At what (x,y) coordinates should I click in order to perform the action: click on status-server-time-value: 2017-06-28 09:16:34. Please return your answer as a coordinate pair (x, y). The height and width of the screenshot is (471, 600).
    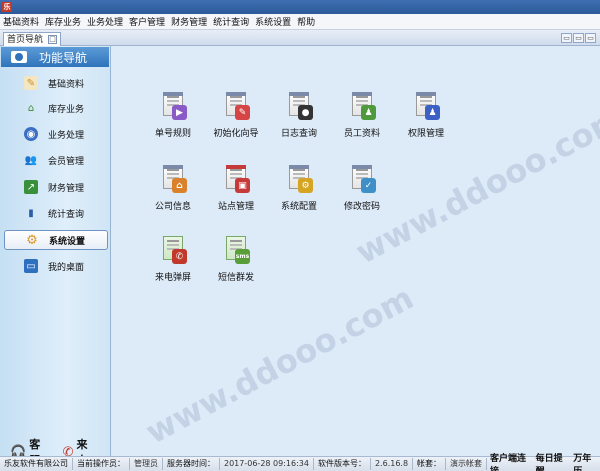
    Looking at the image, I should click on (267, 464).